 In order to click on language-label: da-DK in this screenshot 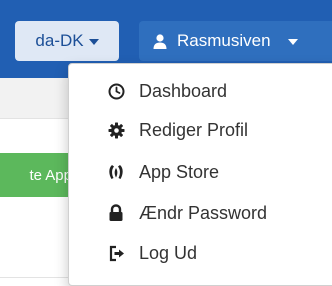, I will do `click(59, 40)`.